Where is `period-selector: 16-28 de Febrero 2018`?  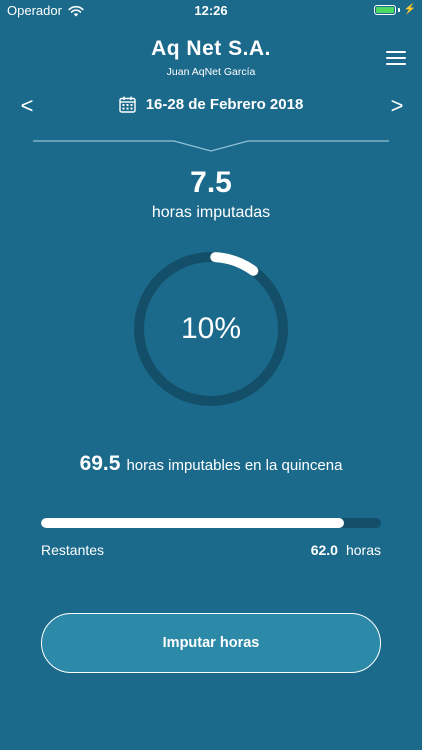
period-selector: 16-28 de Febrero 2018 is located at coordinates (211, 104).